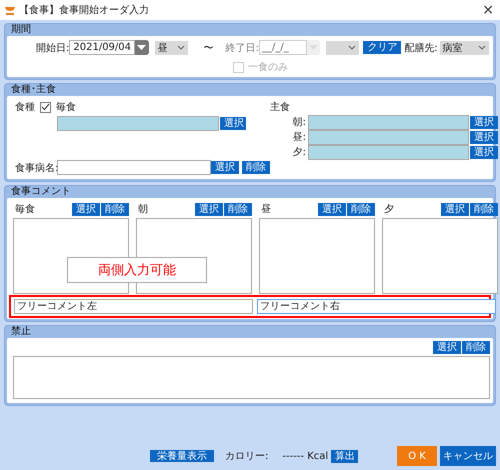 Image resolution: width=500 pixels, height=470 pixels. What do you see at coordinates (268, 67) in the screenshot?
I see `checkbox-label: 一食のみ` at bounding box center [268, 67].